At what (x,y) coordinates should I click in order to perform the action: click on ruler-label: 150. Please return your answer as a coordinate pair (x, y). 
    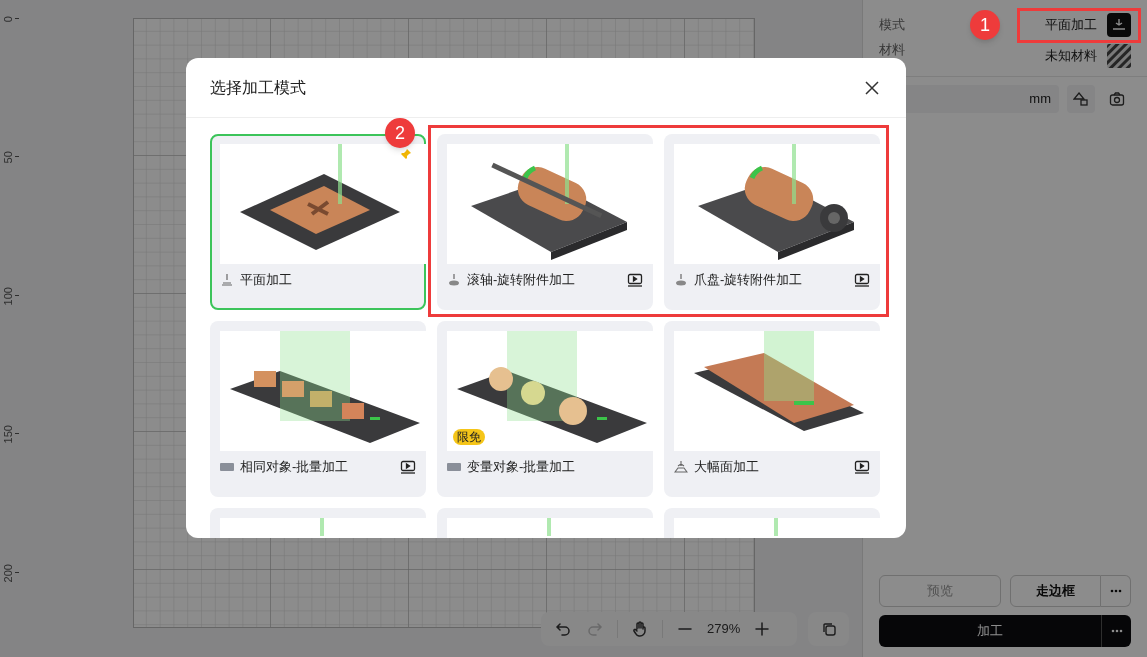
    Looking at the image, I should click on (7, 435).